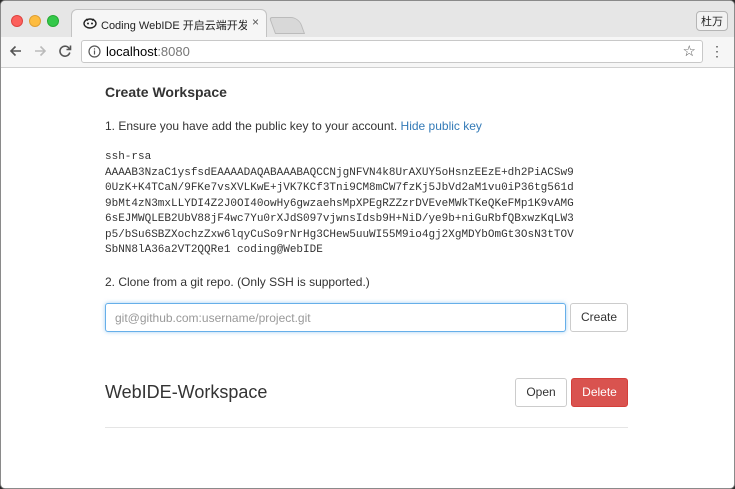  What do you see at coordinates (599, 317) in the screenshot?
I see `create-button: Create` at bounding box center [599, 317].